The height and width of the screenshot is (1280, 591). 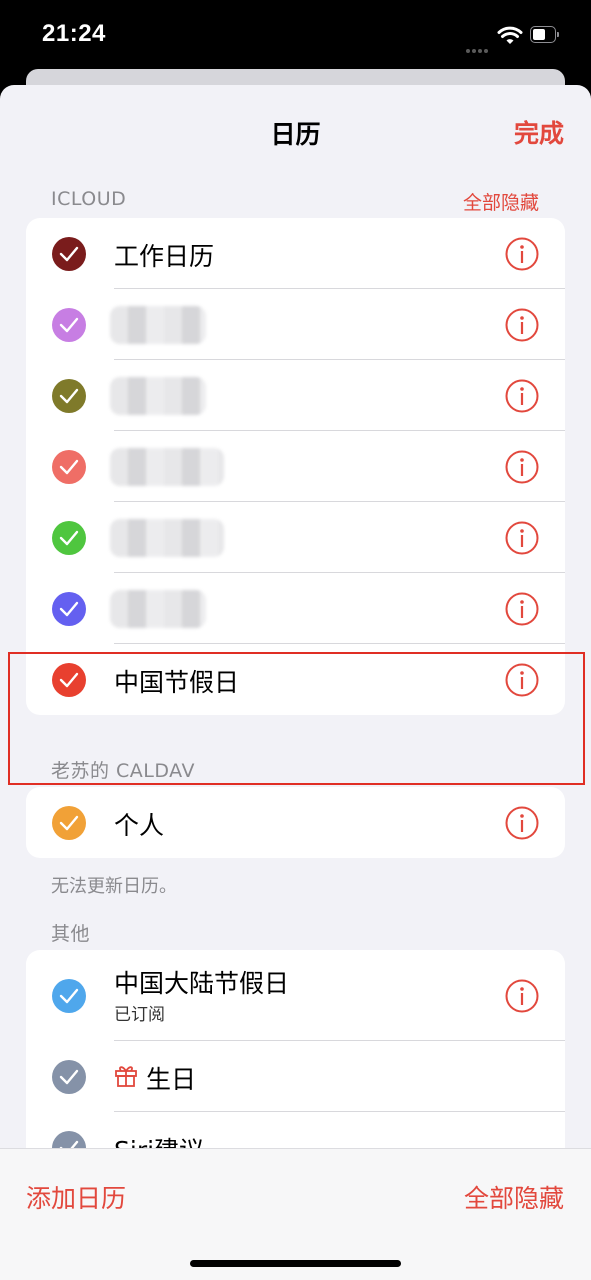 What do you see at coordinates (171, 1079) in the screenshot?
I see `calendar-name: 生日` at bounding box center [171, 1079].